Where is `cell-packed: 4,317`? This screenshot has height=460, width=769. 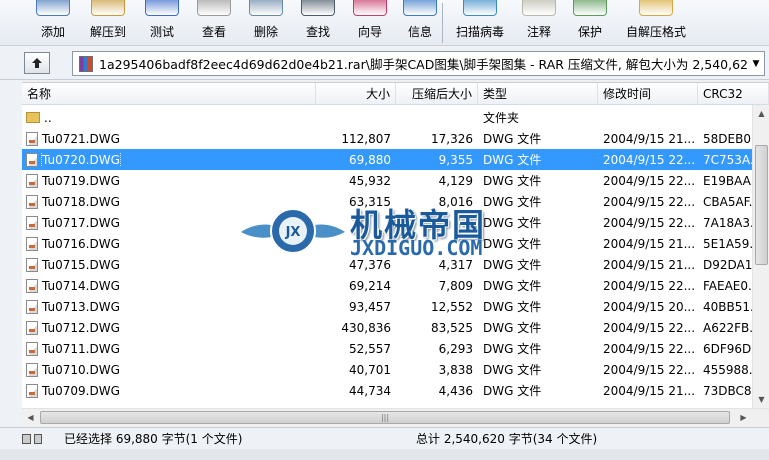
cell-packed: 4,317 is located at coordinates (455, 264).